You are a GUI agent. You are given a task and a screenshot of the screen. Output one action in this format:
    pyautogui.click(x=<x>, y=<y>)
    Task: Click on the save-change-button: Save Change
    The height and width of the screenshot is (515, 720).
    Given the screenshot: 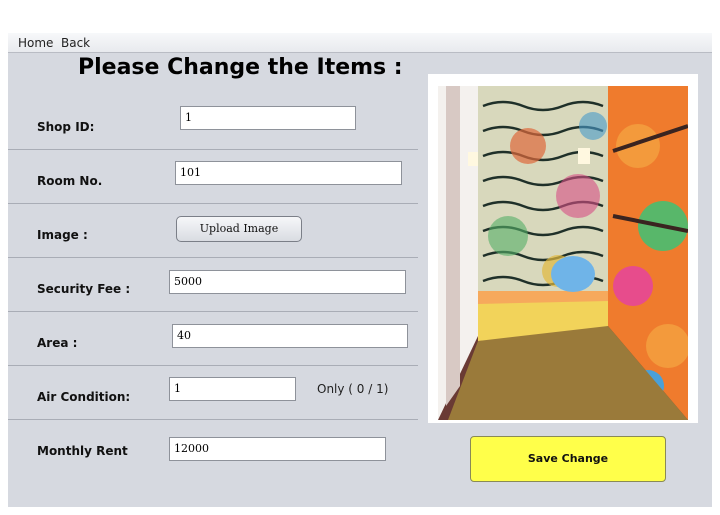 What is the action you would take?
    pyautogui.click(x=568, y=459)
    